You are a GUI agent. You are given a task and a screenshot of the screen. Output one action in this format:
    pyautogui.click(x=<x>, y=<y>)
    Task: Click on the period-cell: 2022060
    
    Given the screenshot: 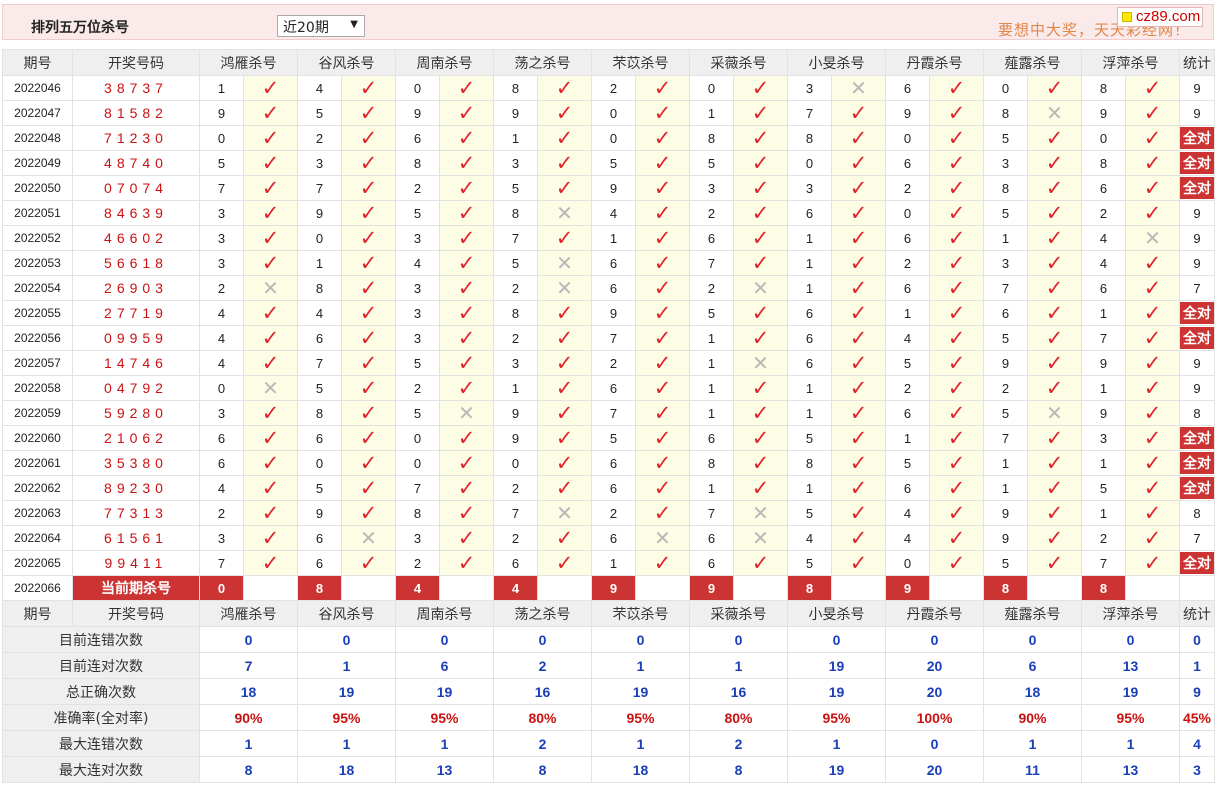 What is the action you would take?
    pyautogui.click(x=37, y=438)
    